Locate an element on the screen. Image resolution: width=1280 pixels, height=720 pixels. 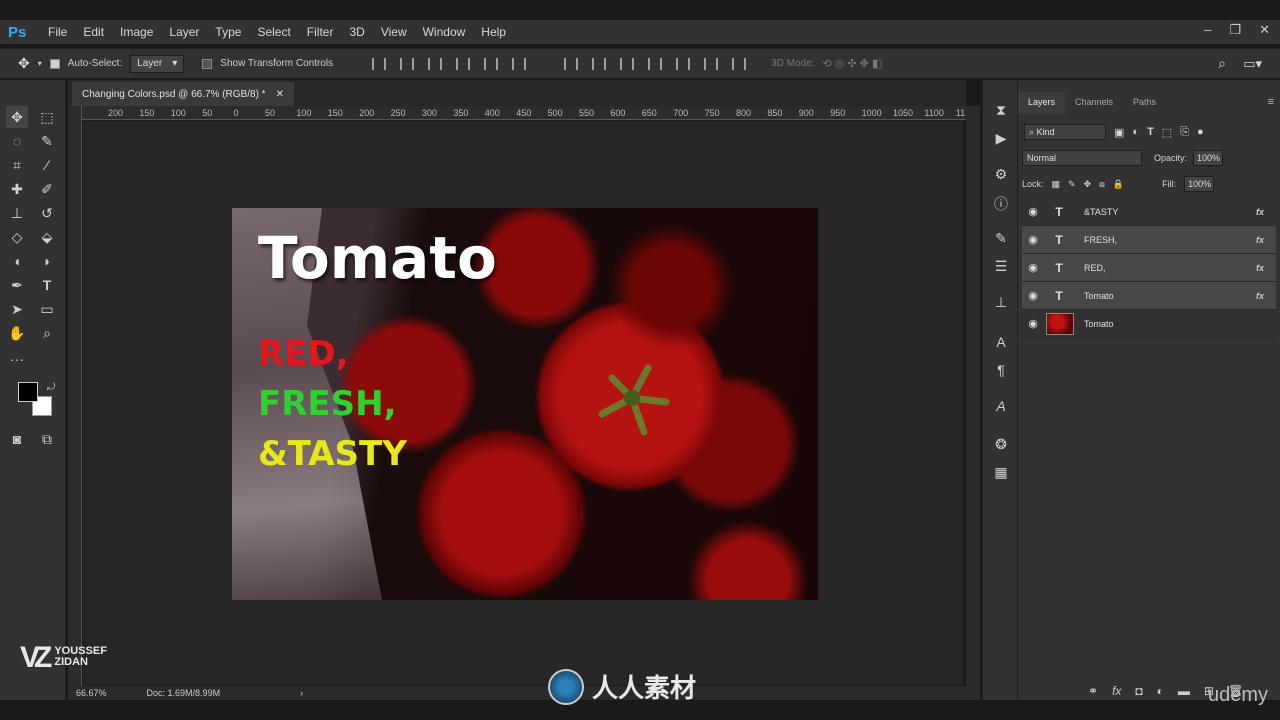
auto-align-icon is located at coordinates (739, 63).